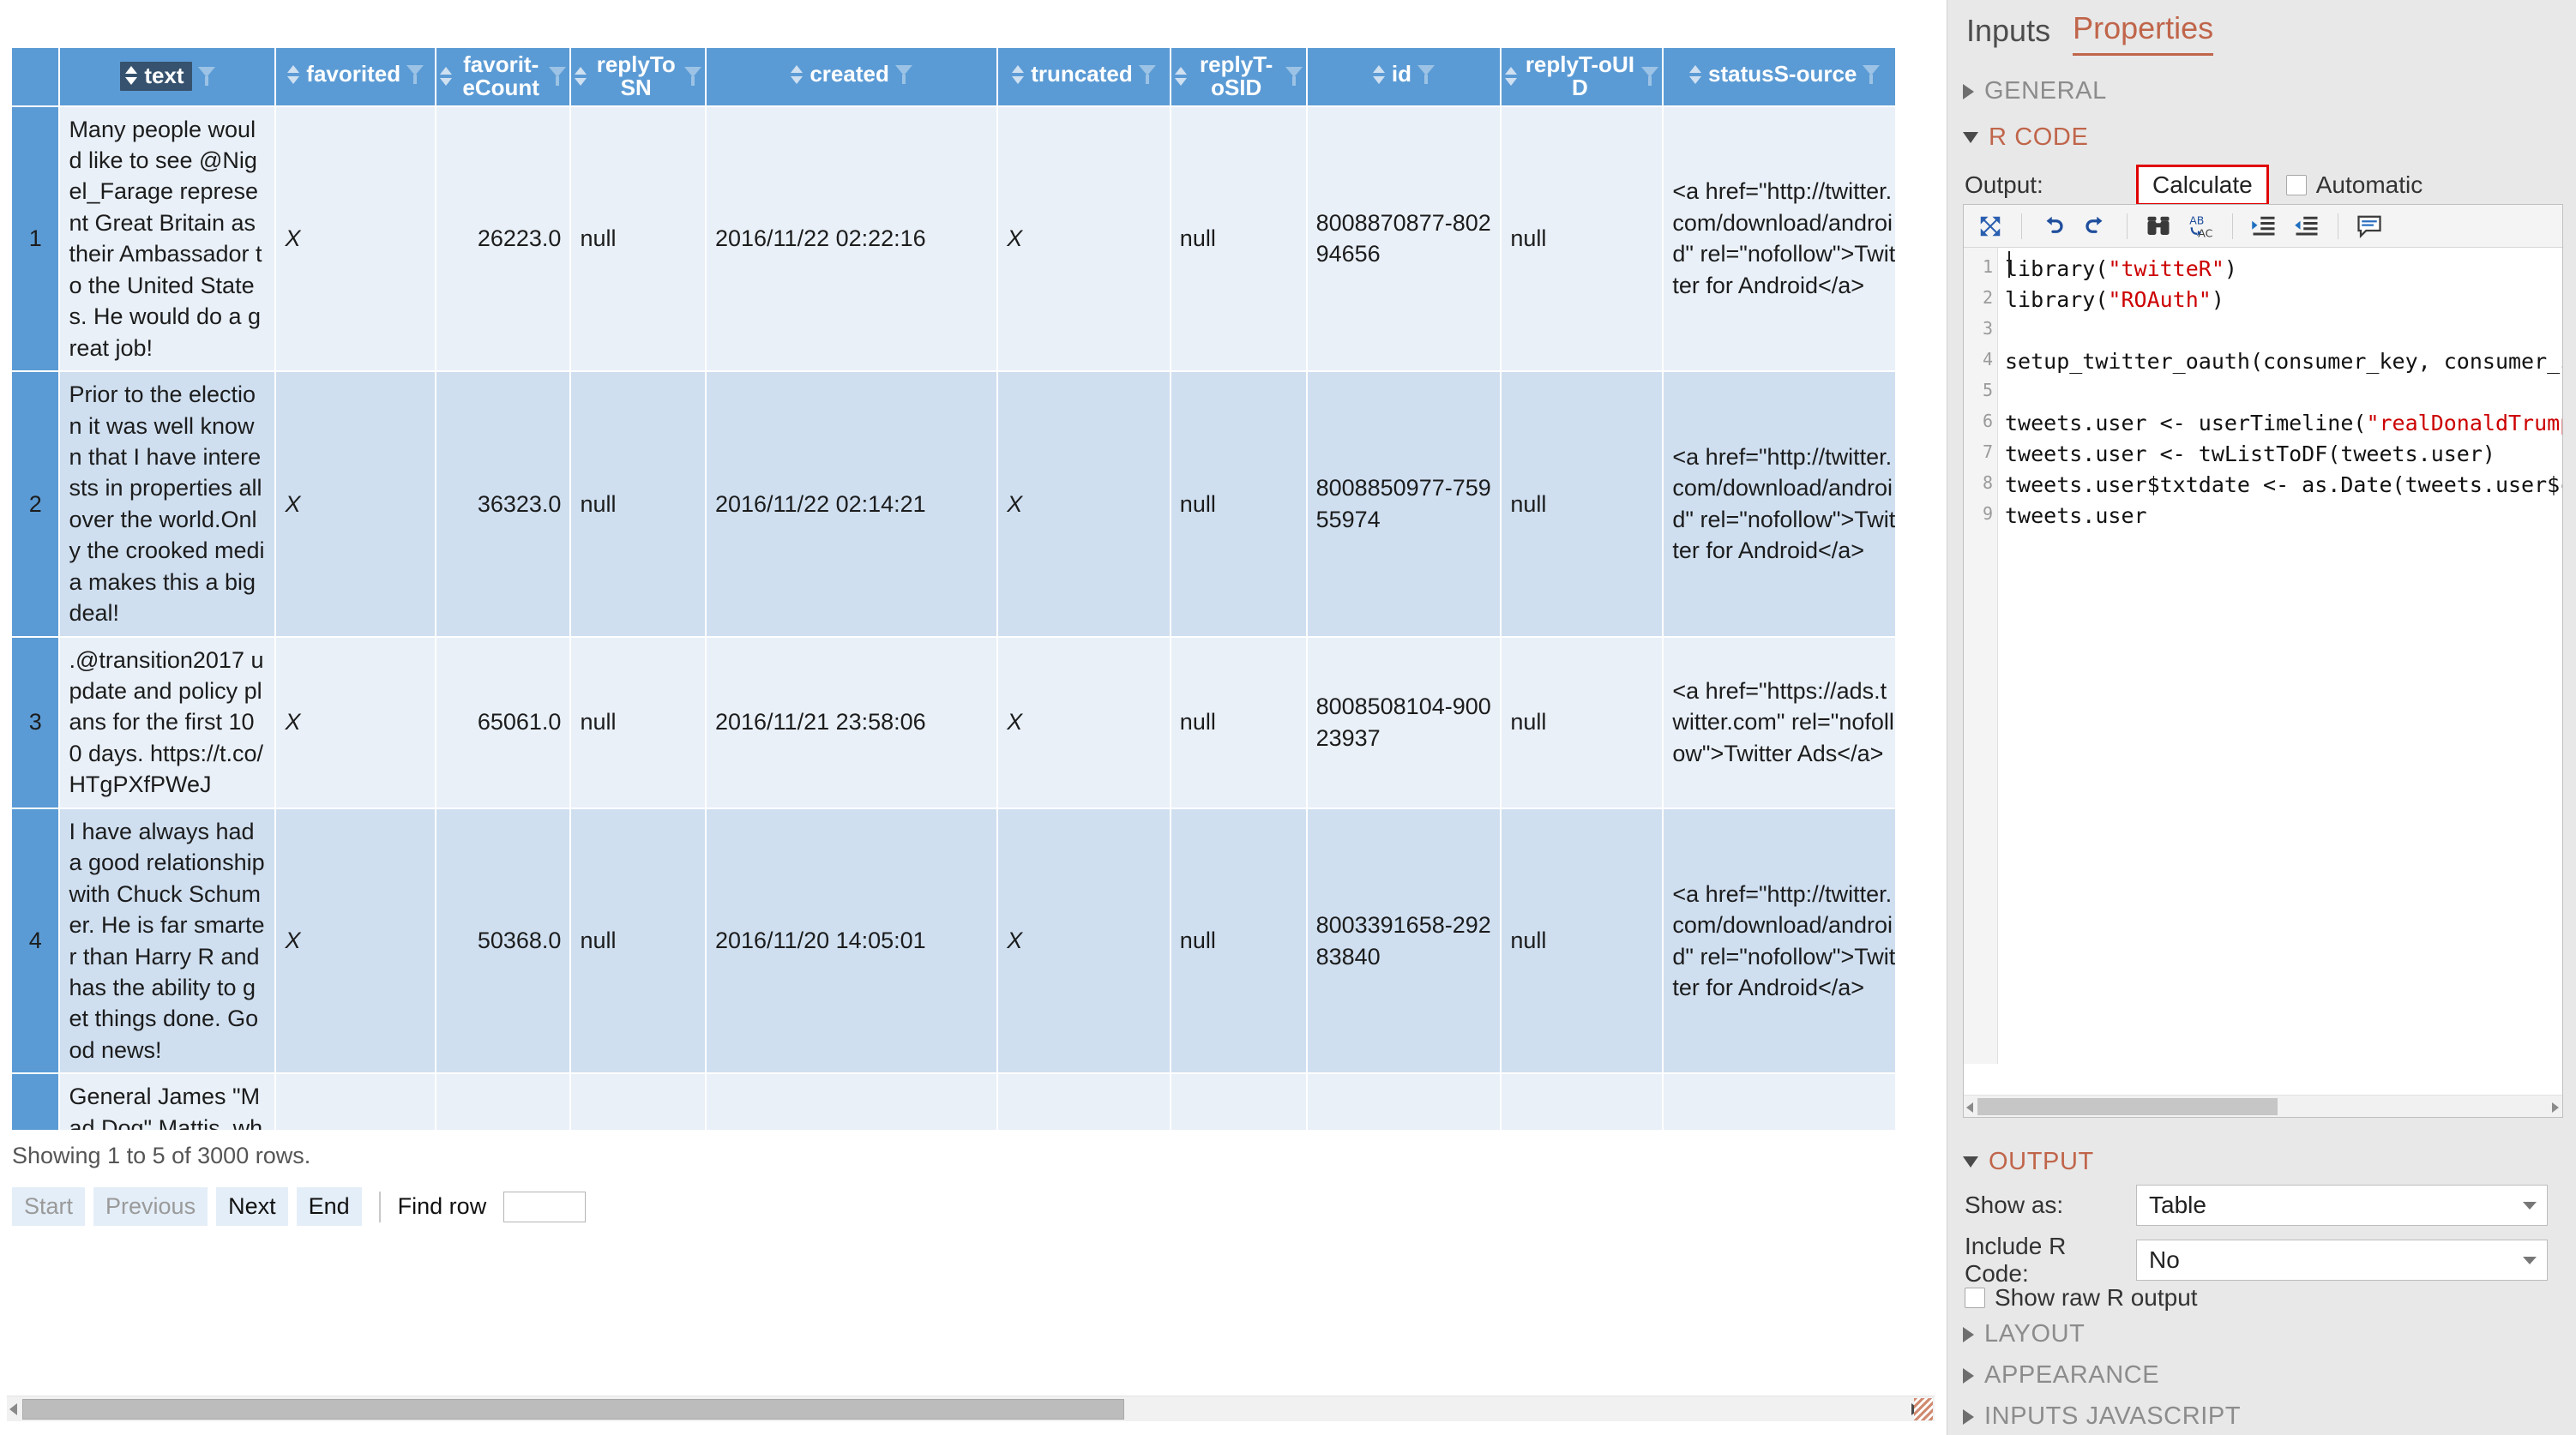  I want to click on tab-properties: Properties, so click(2143, 33).